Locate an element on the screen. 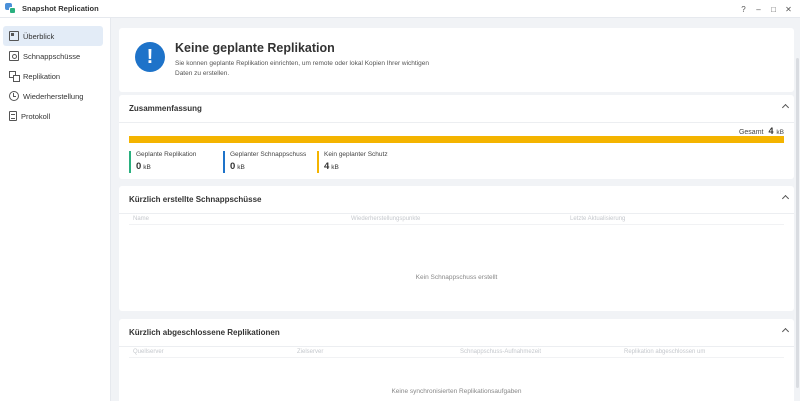 The height and width of the screenshot is (401, 800). title-bar: Snapshot Replication ? – □ ✕ is located at coordinates (400, 9).